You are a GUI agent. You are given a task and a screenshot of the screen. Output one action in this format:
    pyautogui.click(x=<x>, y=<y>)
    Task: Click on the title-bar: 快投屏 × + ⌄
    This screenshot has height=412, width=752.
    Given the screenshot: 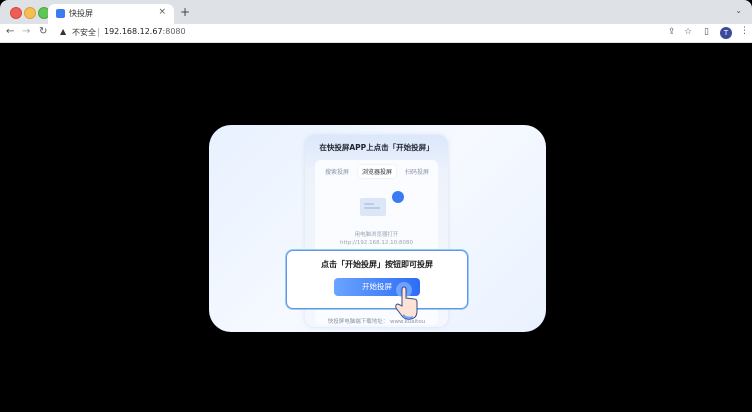 What is the action you would take?
    pyautogui.click(x=376, y=12)
    